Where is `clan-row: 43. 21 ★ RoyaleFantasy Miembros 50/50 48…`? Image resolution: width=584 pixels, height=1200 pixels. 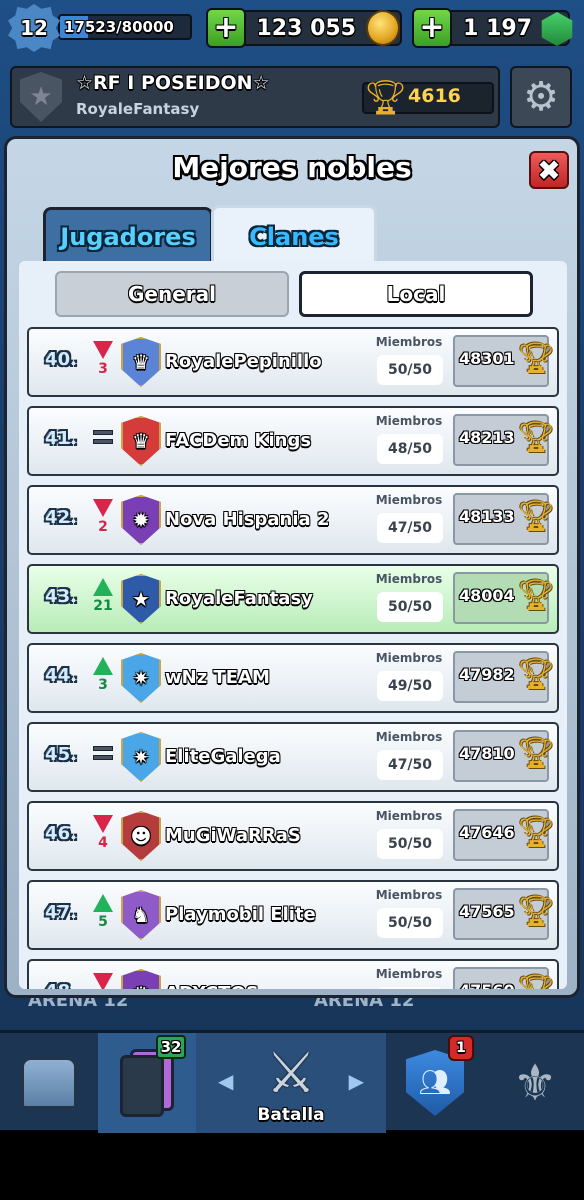 clan-row: 43. 21 ★ RoyaleFantasy Miembros 50/50 48… is located at coordinates (293, 599).